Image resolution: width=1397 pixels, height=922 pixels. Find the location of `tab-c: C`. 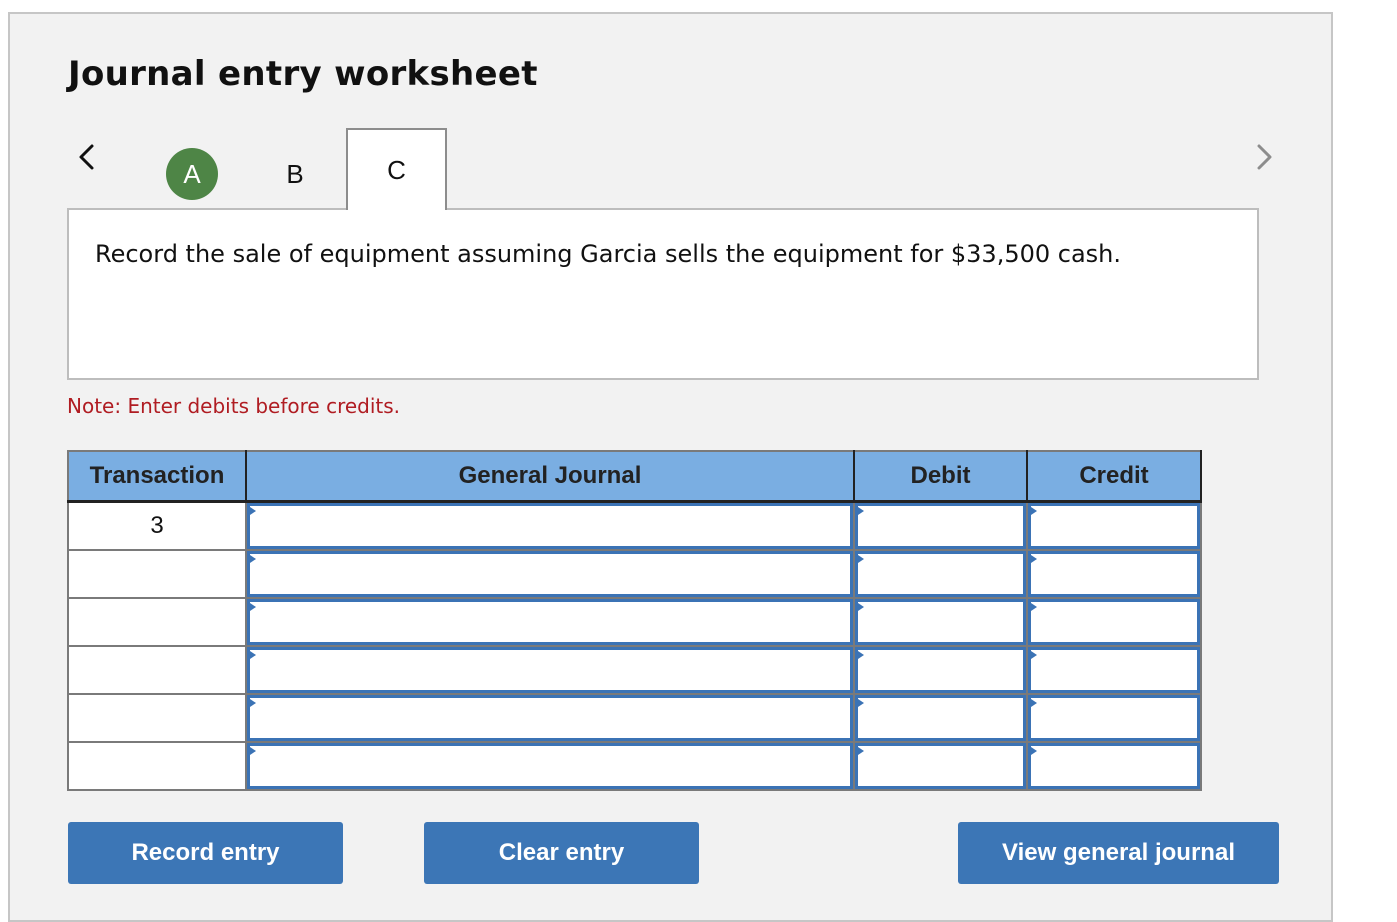

tab-c: C is located at coordinates (396, 169).